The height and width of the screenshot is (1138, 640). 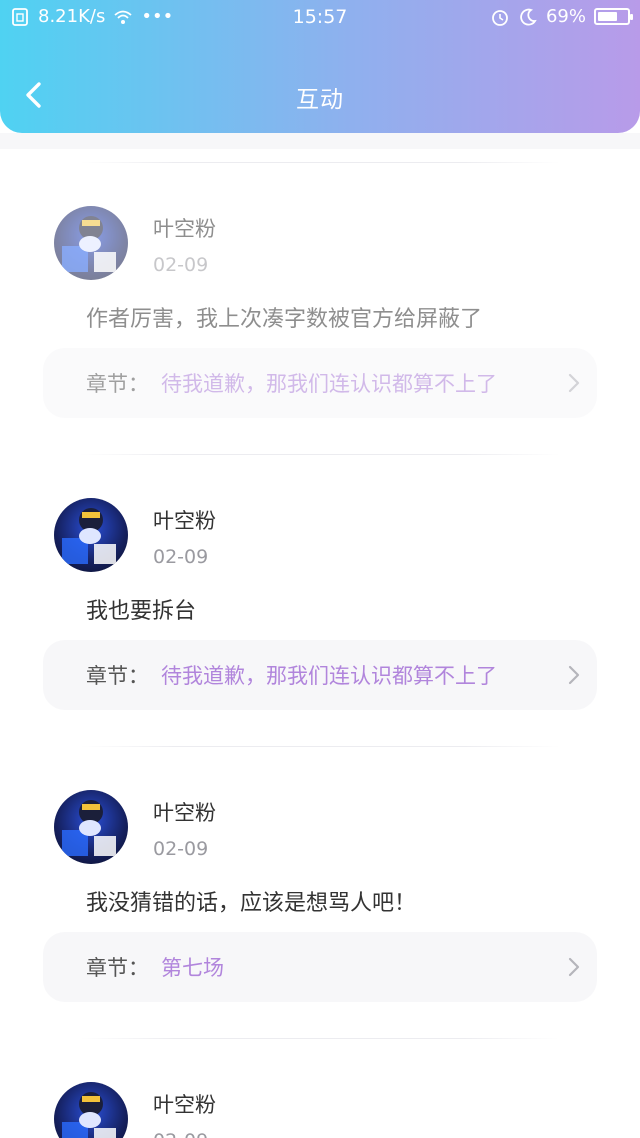 What do you see at coordinates (192, 968) in the screenshot?
I see `chapter-title: 第七场` at bounding box center [192, 968].